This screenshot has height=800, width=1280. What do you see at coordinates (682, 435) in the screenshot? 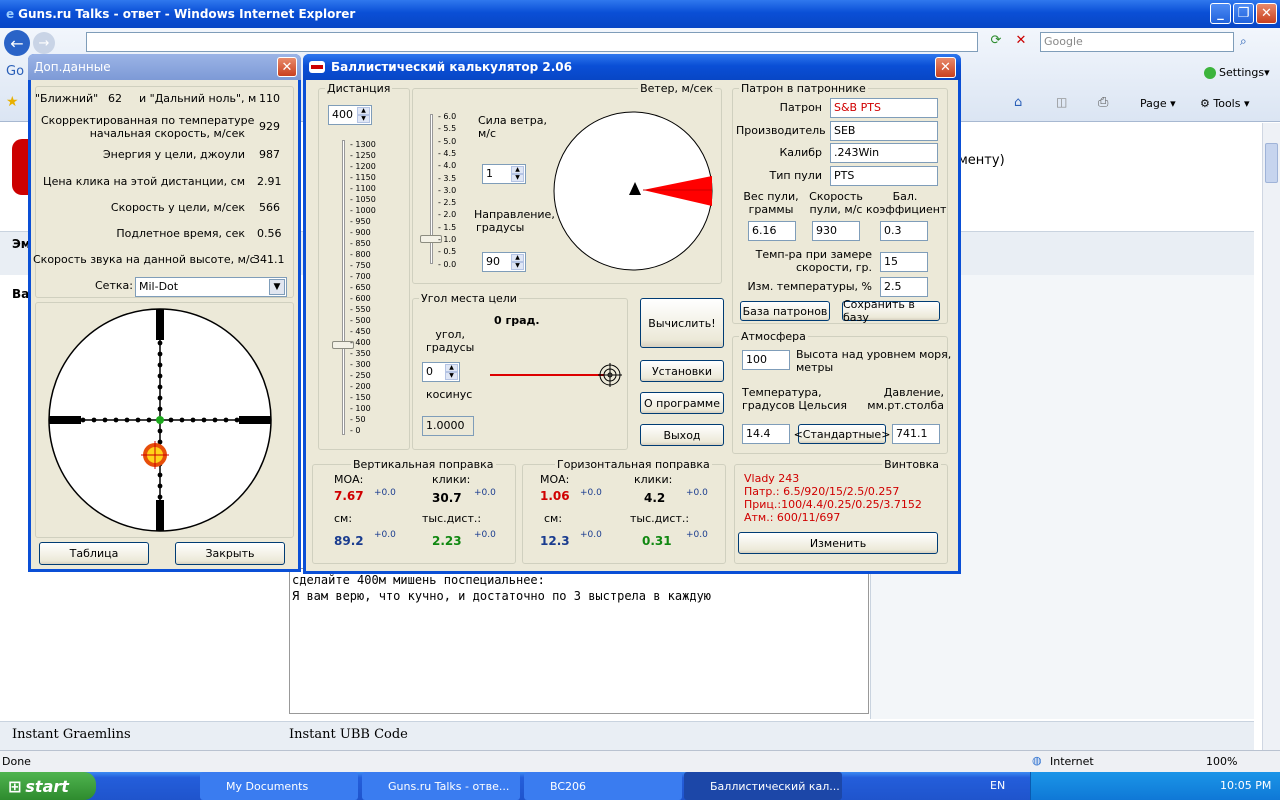
I see `exit-button: Выход` at bounding box center [682, 435].